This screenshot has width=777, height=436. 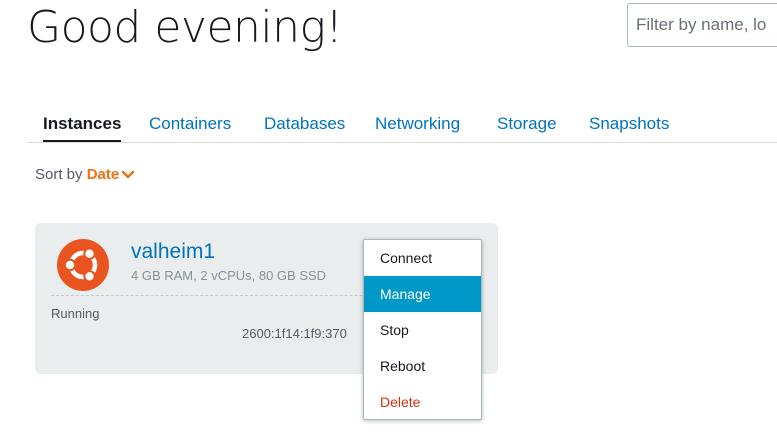 What do you see at coordinates (75, 313) in the screenshot?
I see `instance-status: Running` at bounding box center [75, 313].